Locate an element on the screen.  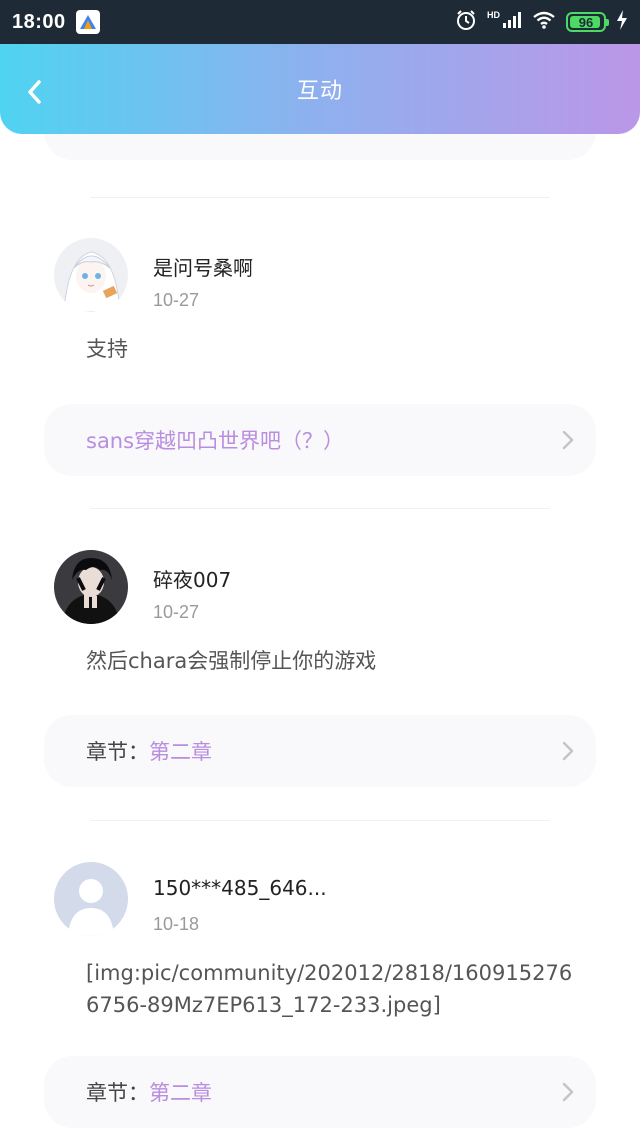
battery-level: 96 is located at coordinates (586, 22).